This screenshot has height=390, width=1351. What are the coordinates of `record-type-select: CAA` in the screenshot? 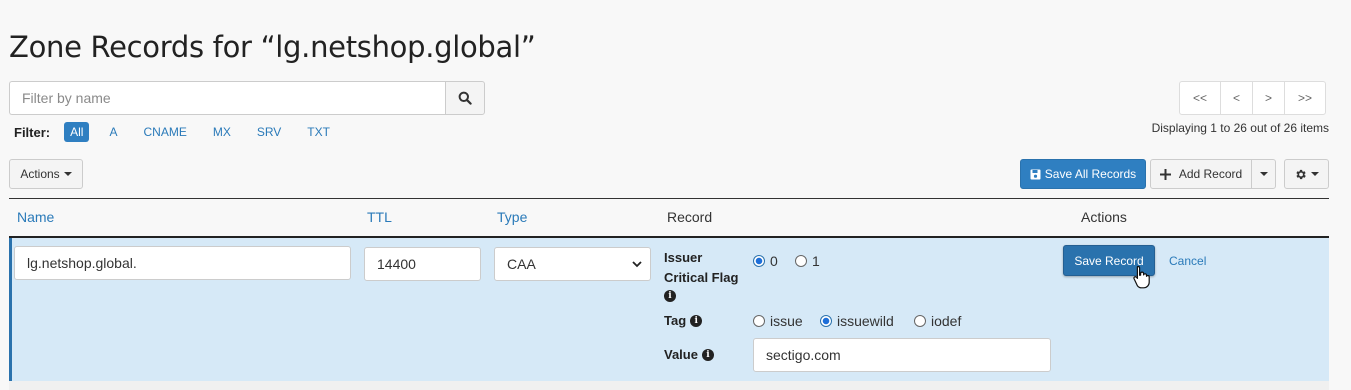 It's located at (572, 264).